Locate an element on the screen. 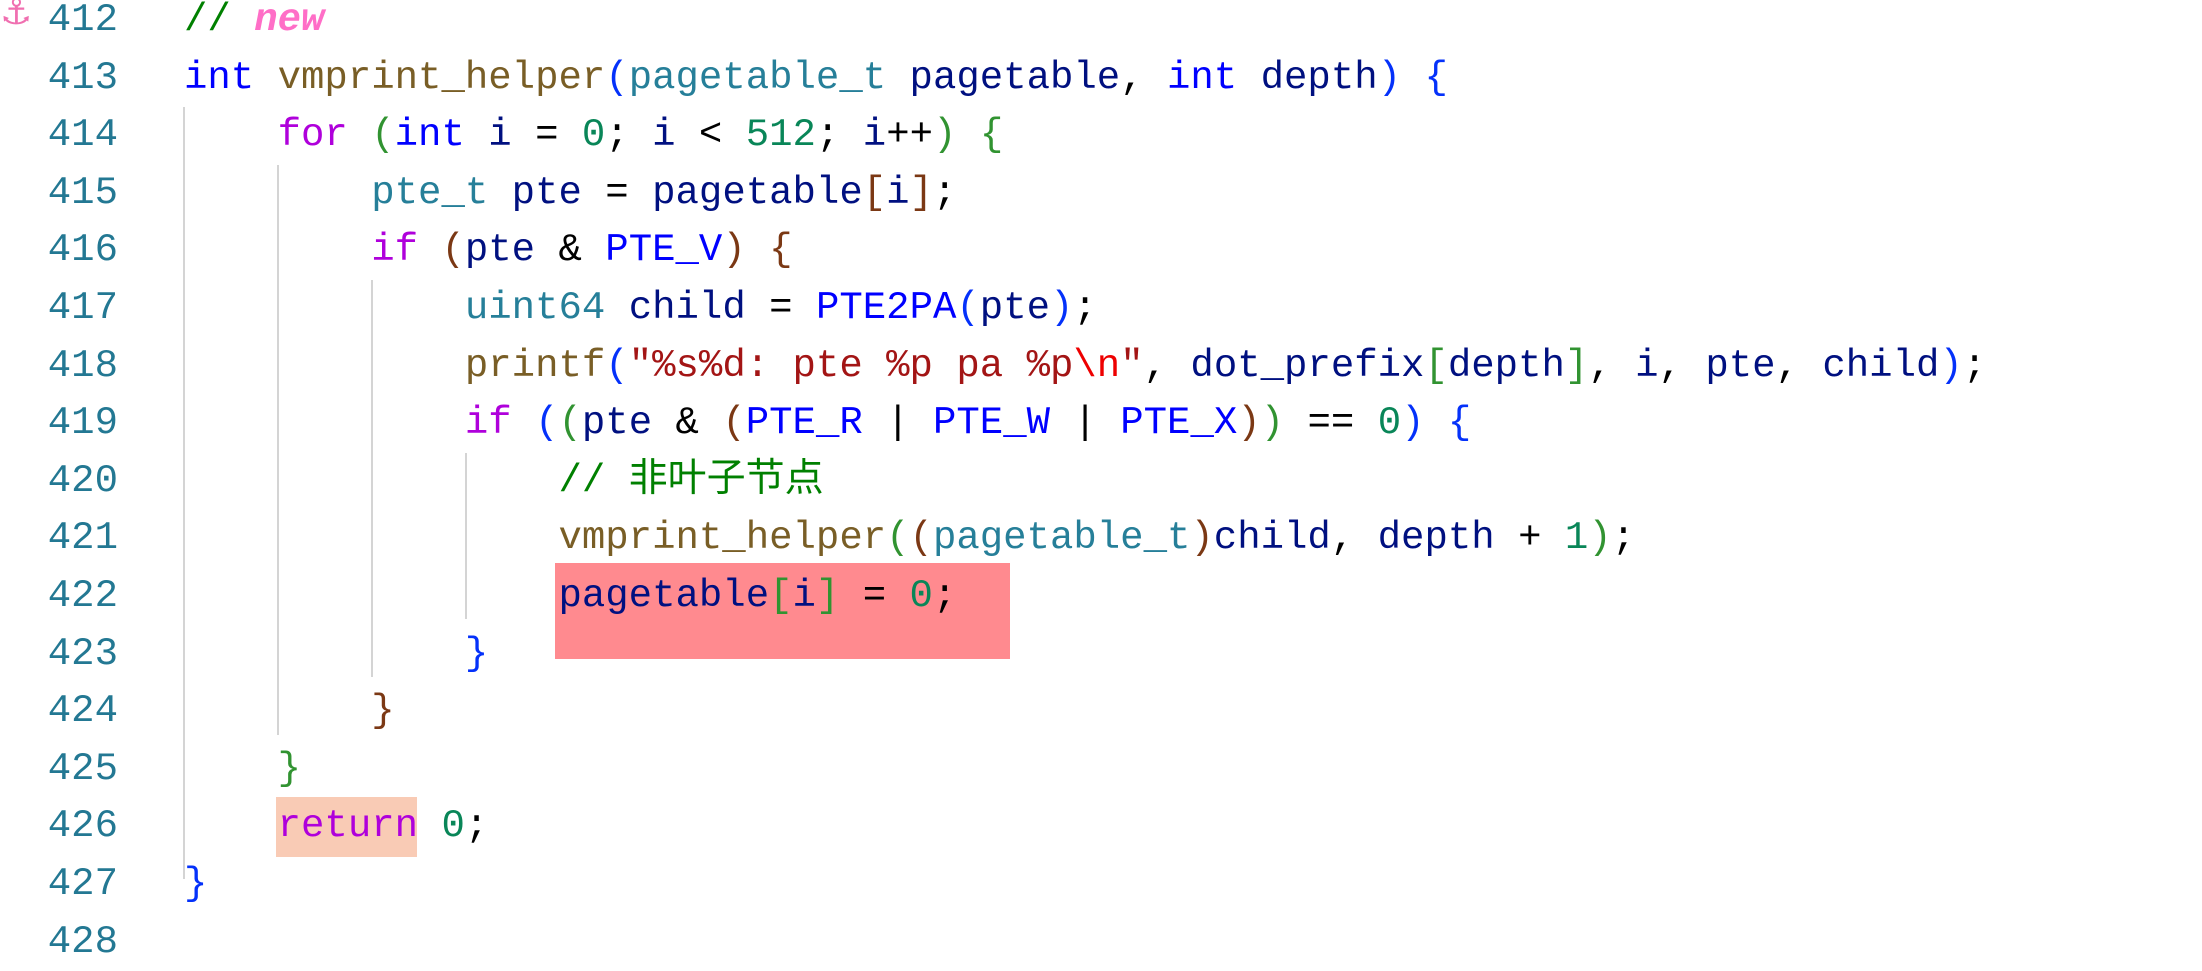  token-fn: vmprint_helper is located at coordinates (722, 538).